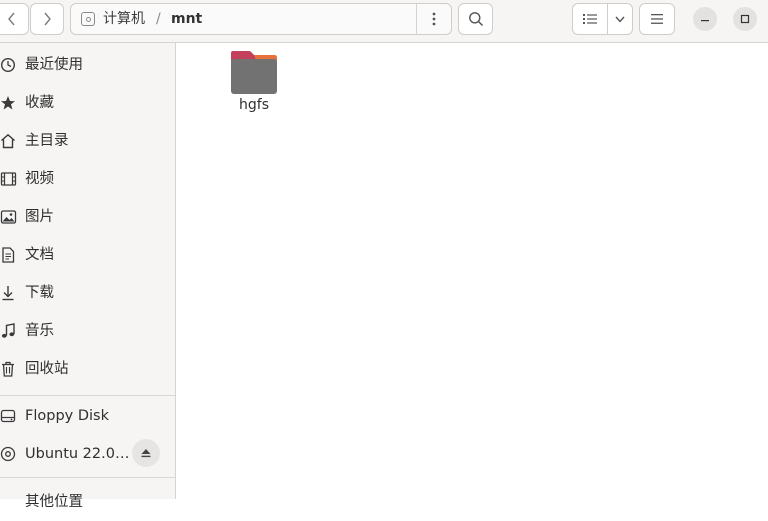  I want to click on maximize-icon, so click(745, 19).